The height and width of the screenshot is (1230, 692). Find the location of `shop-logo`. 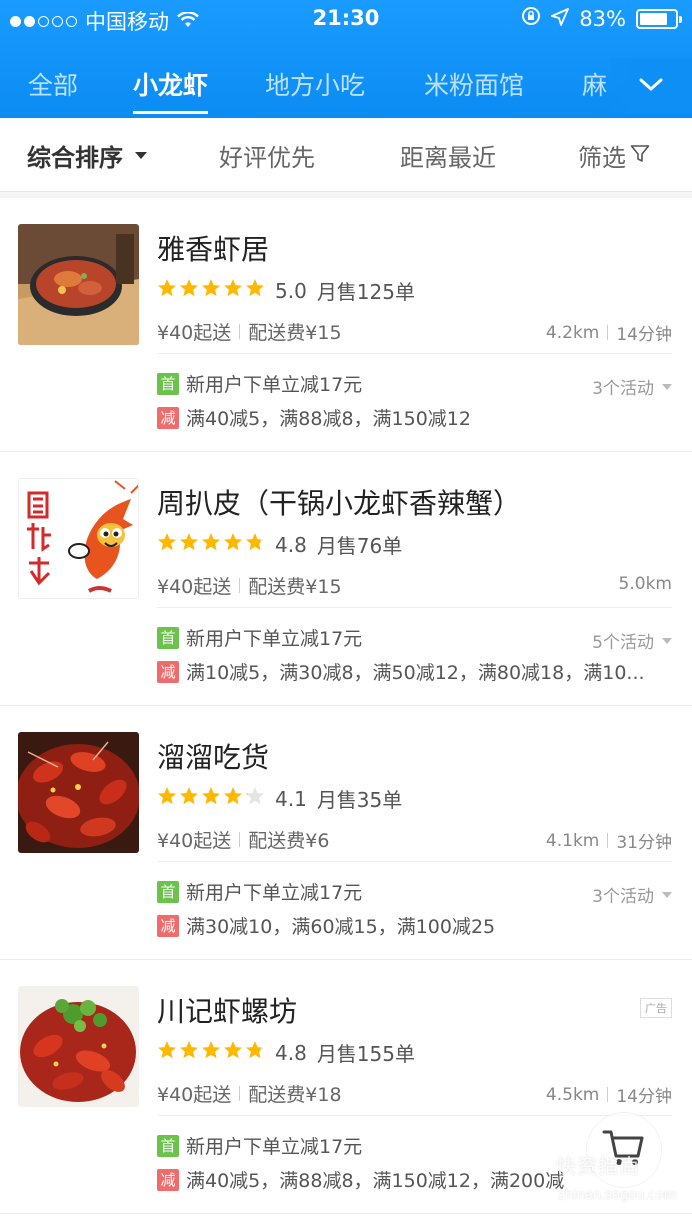

shop-logo is located at coordinates (78, 538).